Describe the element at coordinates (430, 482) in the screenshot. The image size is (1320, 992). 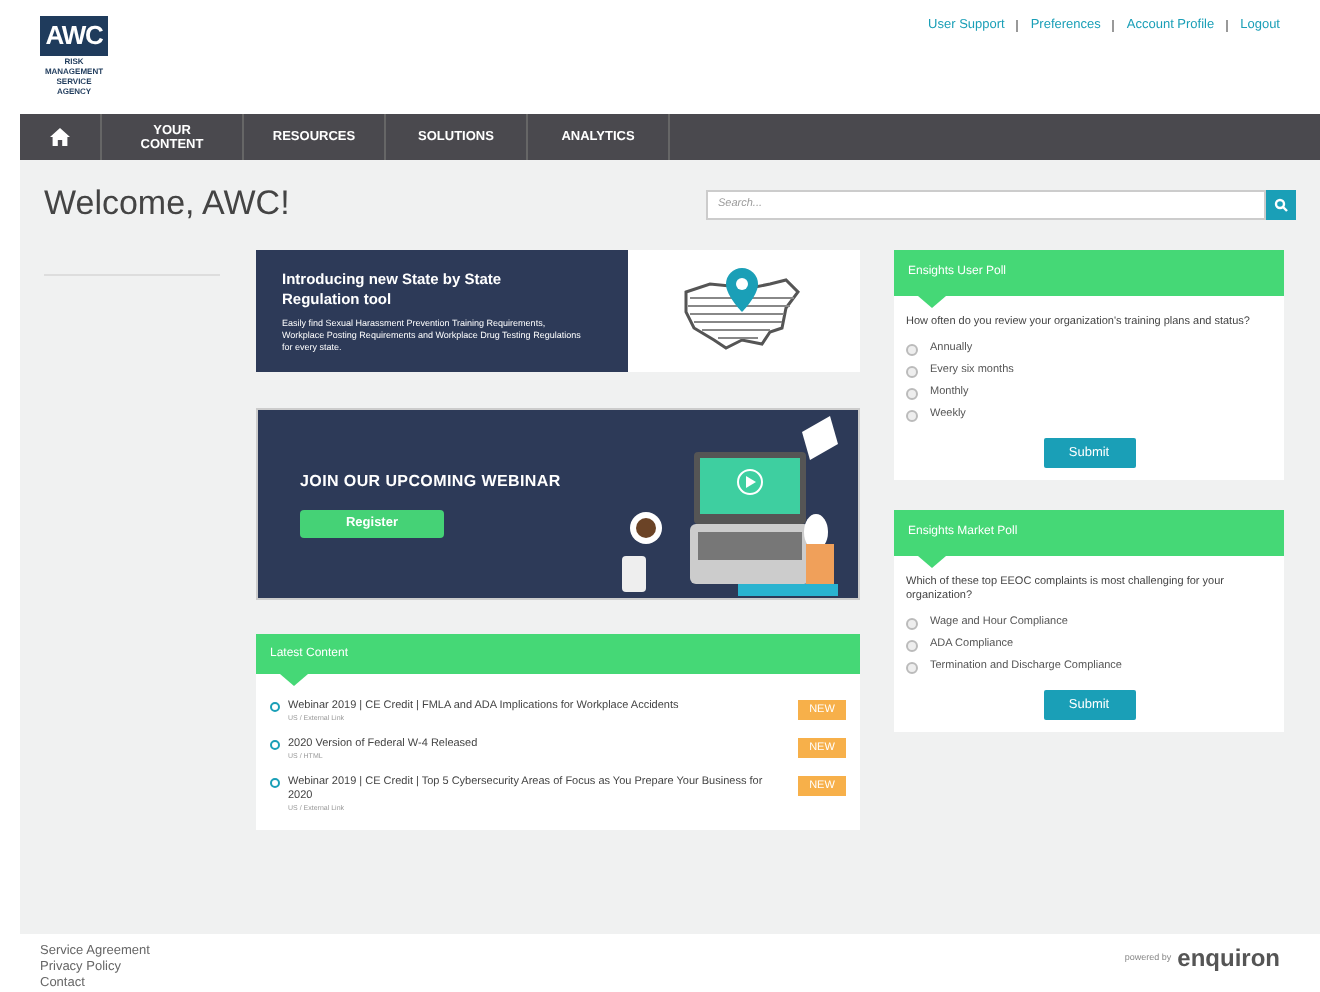
I see `banner-title: JOIN OUR UPCOMING WEBINAR` at that location.